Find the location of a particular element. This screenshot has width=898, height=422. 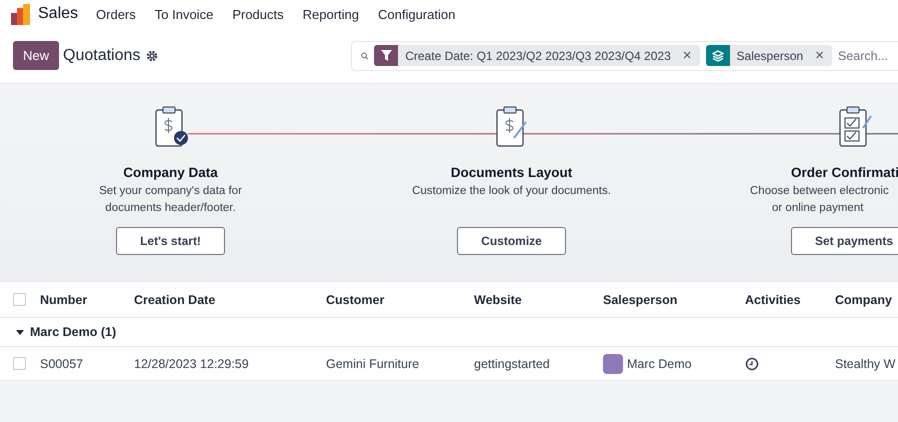

select-all-checkbox is located at coordinates (19, 299).